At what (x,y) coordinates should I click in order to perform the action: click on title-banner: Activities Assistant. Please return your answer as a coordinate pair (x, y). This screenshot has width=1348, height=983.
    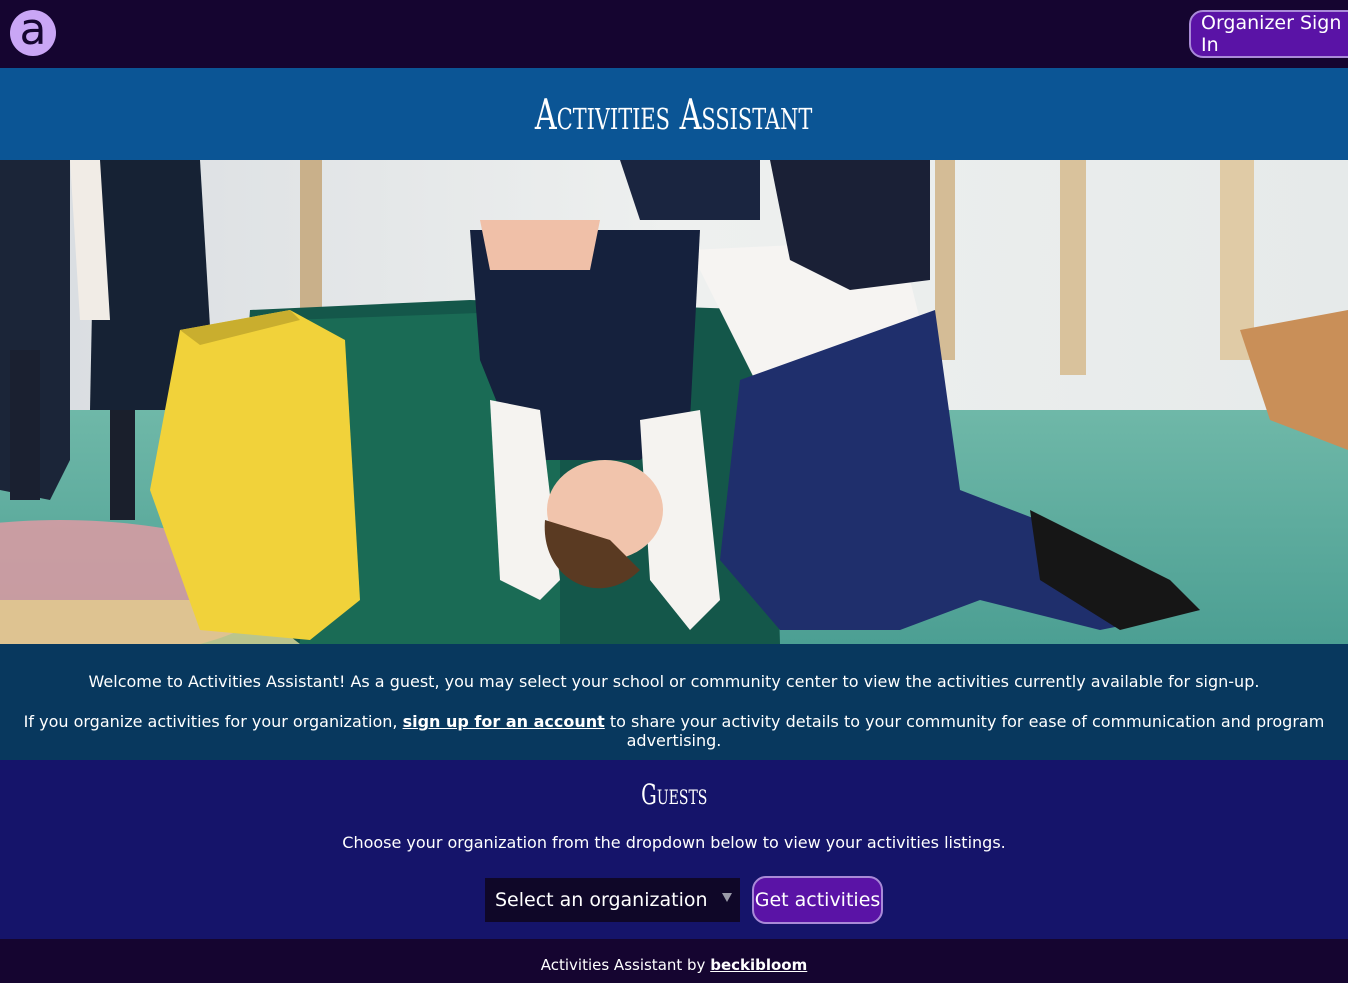
    Looking at the image, I should click on (674, 114).